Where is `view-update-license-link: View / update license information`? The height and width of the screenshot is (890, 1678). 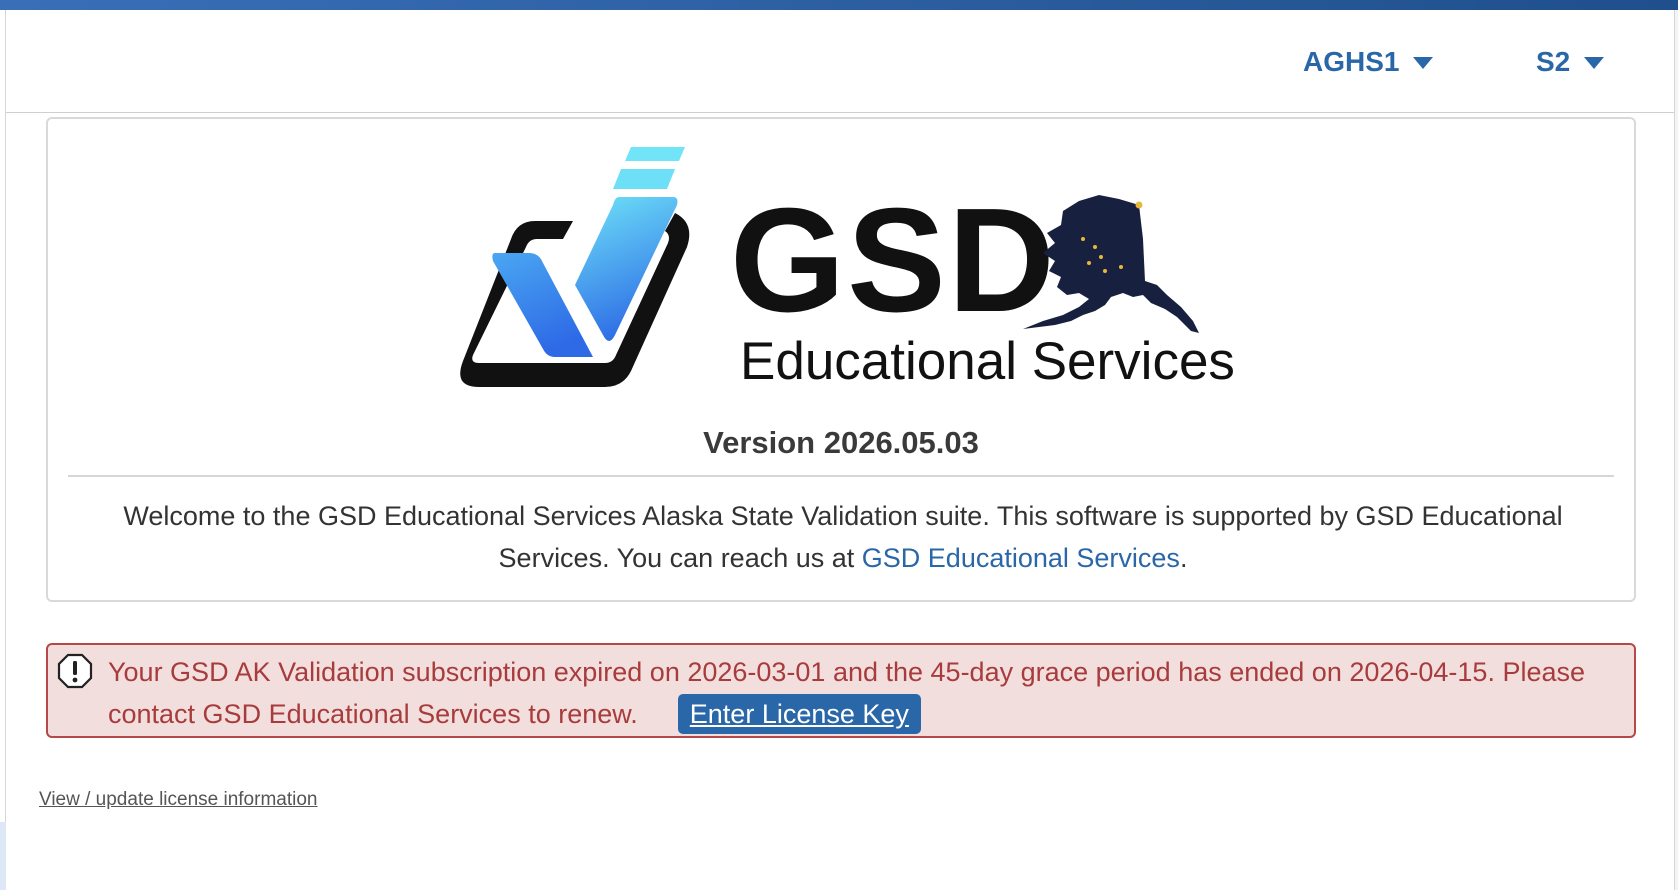 view-update-license-link: View / update license information is located at coordinates (178, 800).